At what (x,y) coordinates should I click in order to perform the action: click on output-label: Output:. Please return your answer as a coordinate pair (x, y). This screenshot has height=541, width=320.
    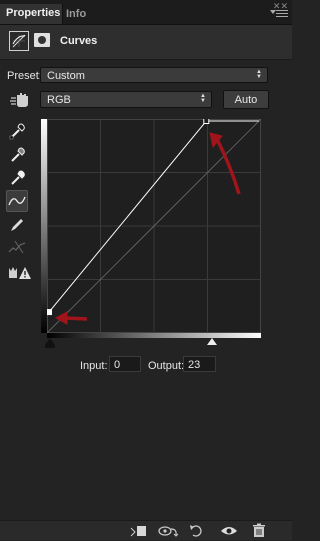
    Looking at the image, I should click on (166, 366).